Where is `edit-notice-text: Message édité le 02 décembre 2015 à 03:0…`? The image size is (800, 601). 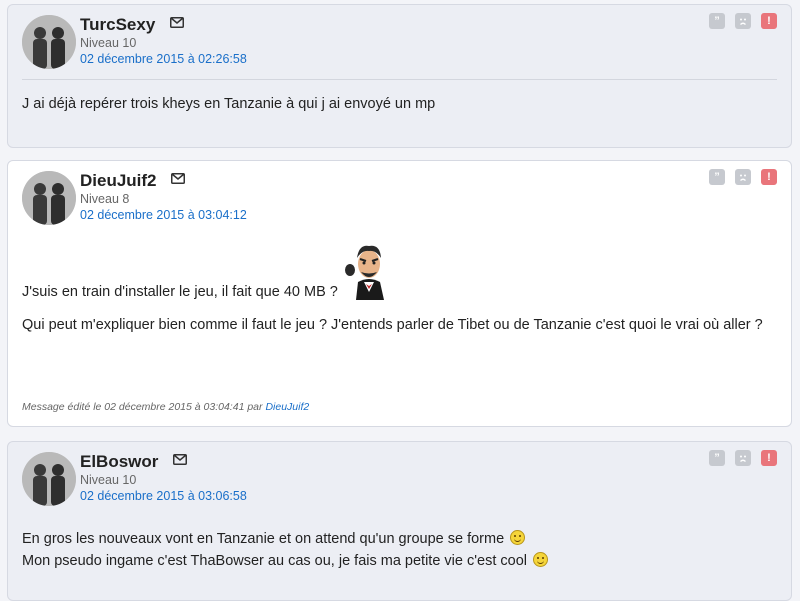 edit-notice-text: Message édité le 02 décembre 2015 à 03:0… is located at coordinates (142, 407).